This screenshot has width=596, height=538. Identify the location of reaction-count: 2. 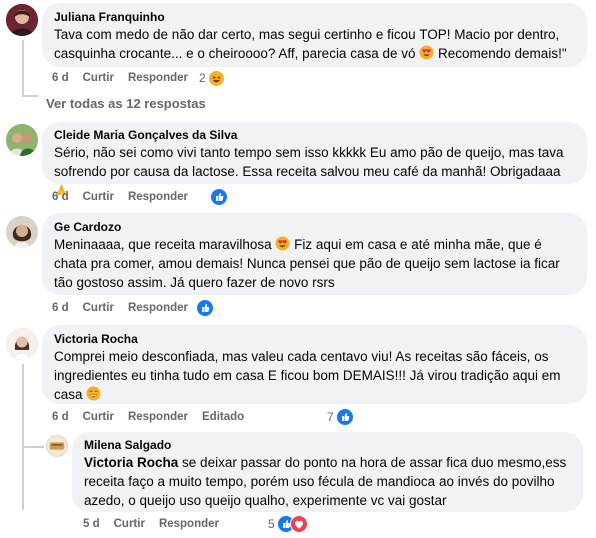
(202, 78).